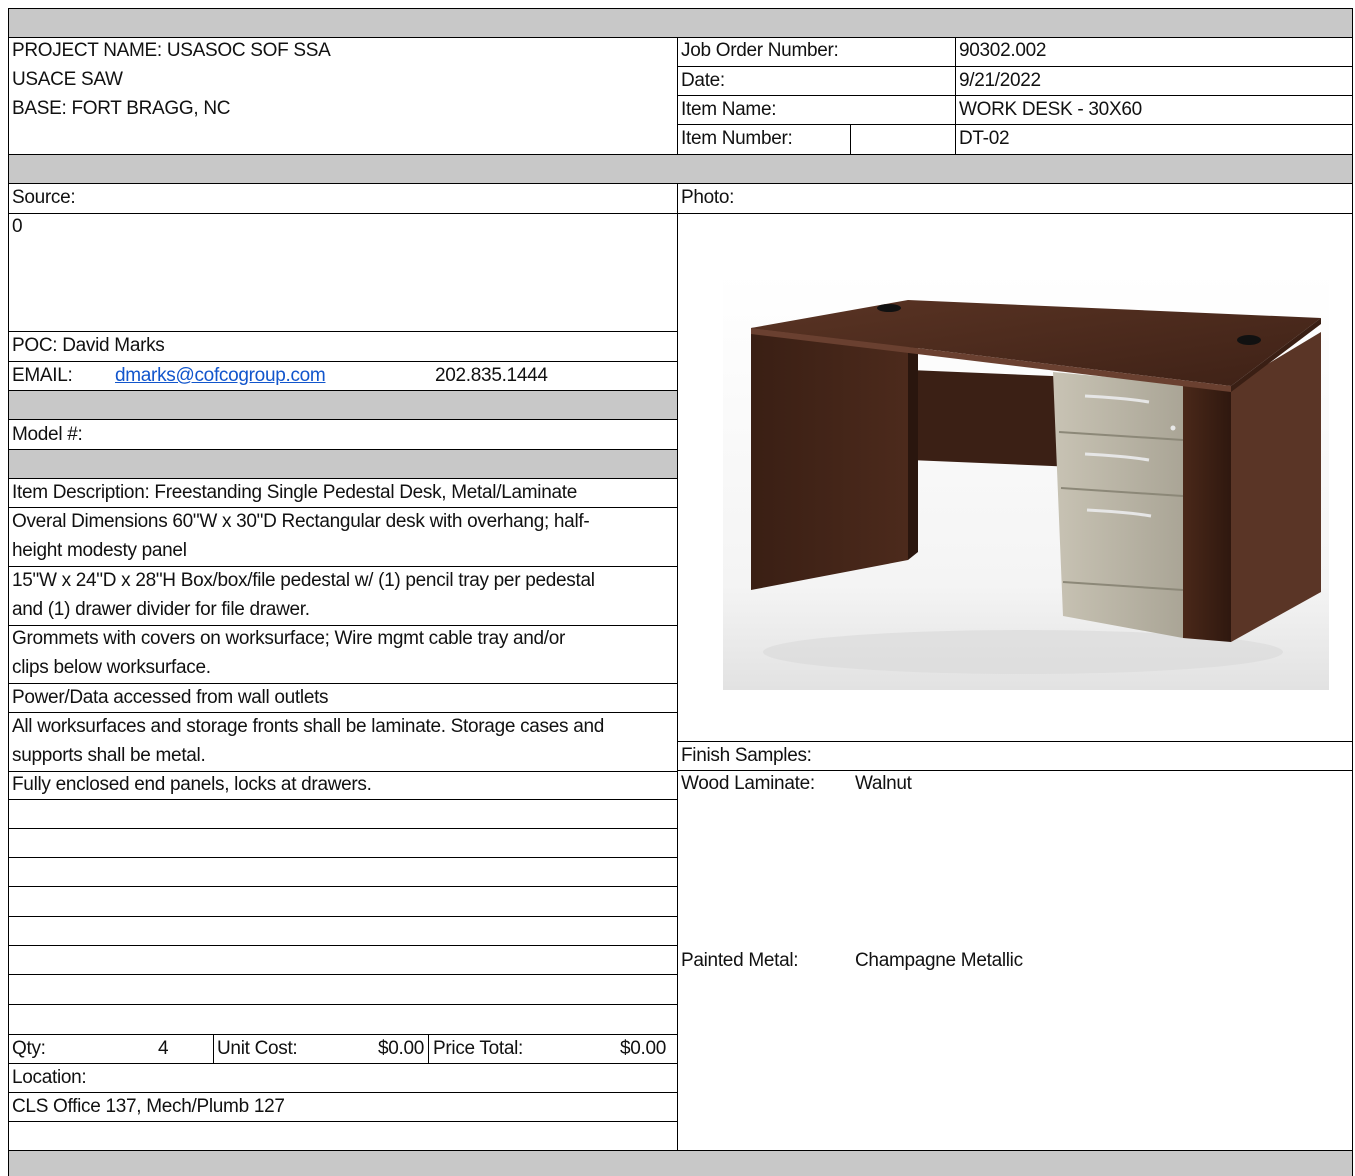 This screenshot has height=1176, width=1355. Describe the element at coordinates (708, 197) in the screenshot. I see `photo-label: Photo:` at that location.